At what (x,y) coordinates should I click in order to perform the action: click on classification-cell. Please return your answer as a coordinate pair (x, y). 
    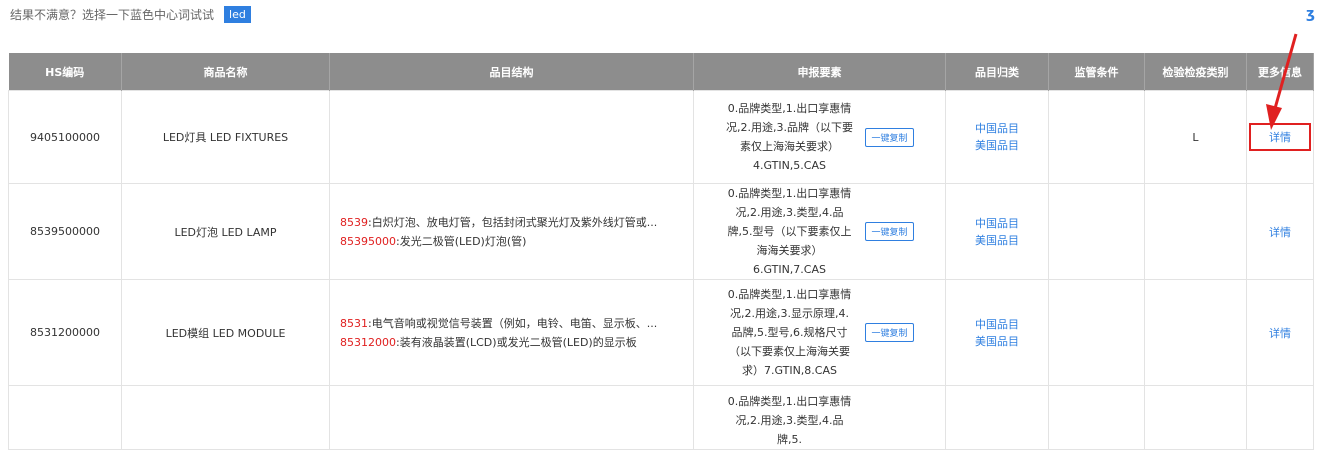
    Looking at the image, I should click on (997, 417).